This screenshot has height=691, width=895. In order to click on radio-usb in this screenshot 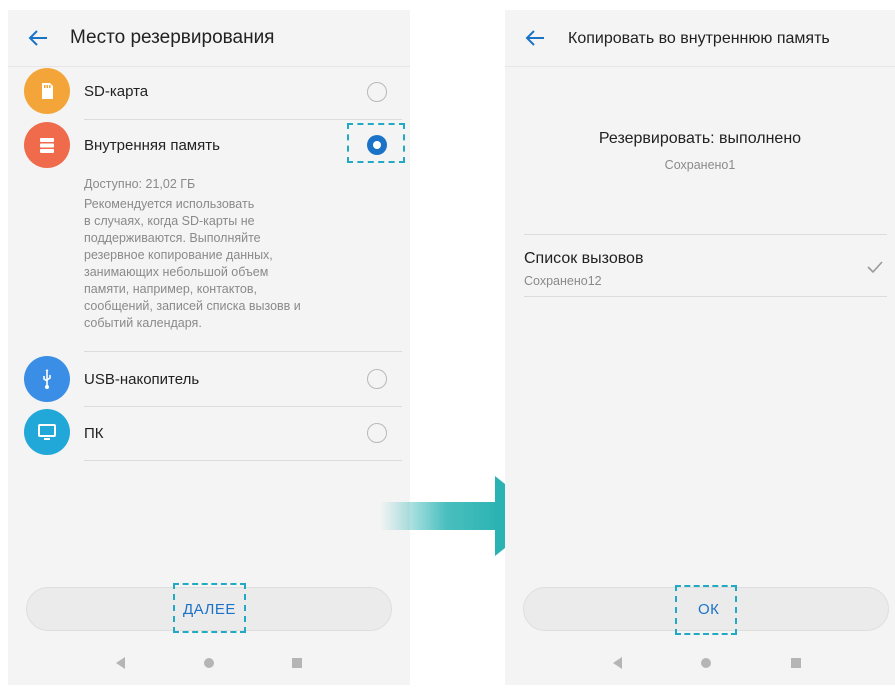, I will do `click(377, 379)`.